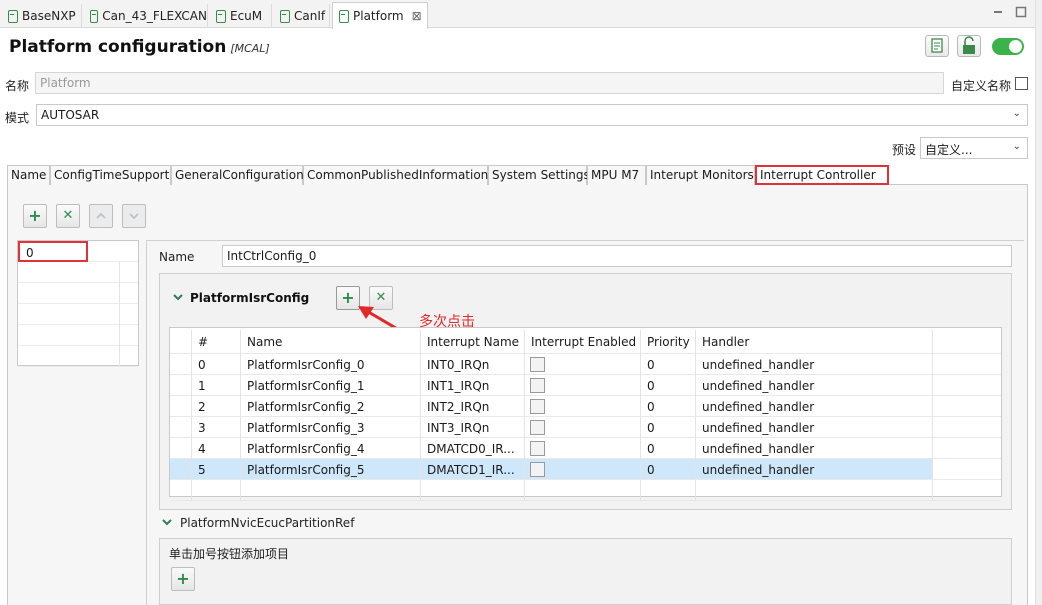  What do you see at coordinates (814, 342) in the screenshot?
I see `column-header-handler: Handler` at bounding box center [814, 342].